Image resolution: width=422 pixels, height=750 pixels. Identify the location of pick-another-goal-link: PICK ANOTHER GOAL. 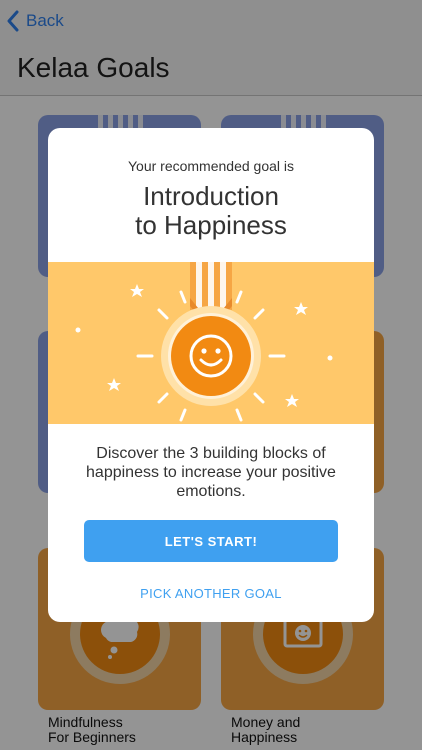
(211, 593).